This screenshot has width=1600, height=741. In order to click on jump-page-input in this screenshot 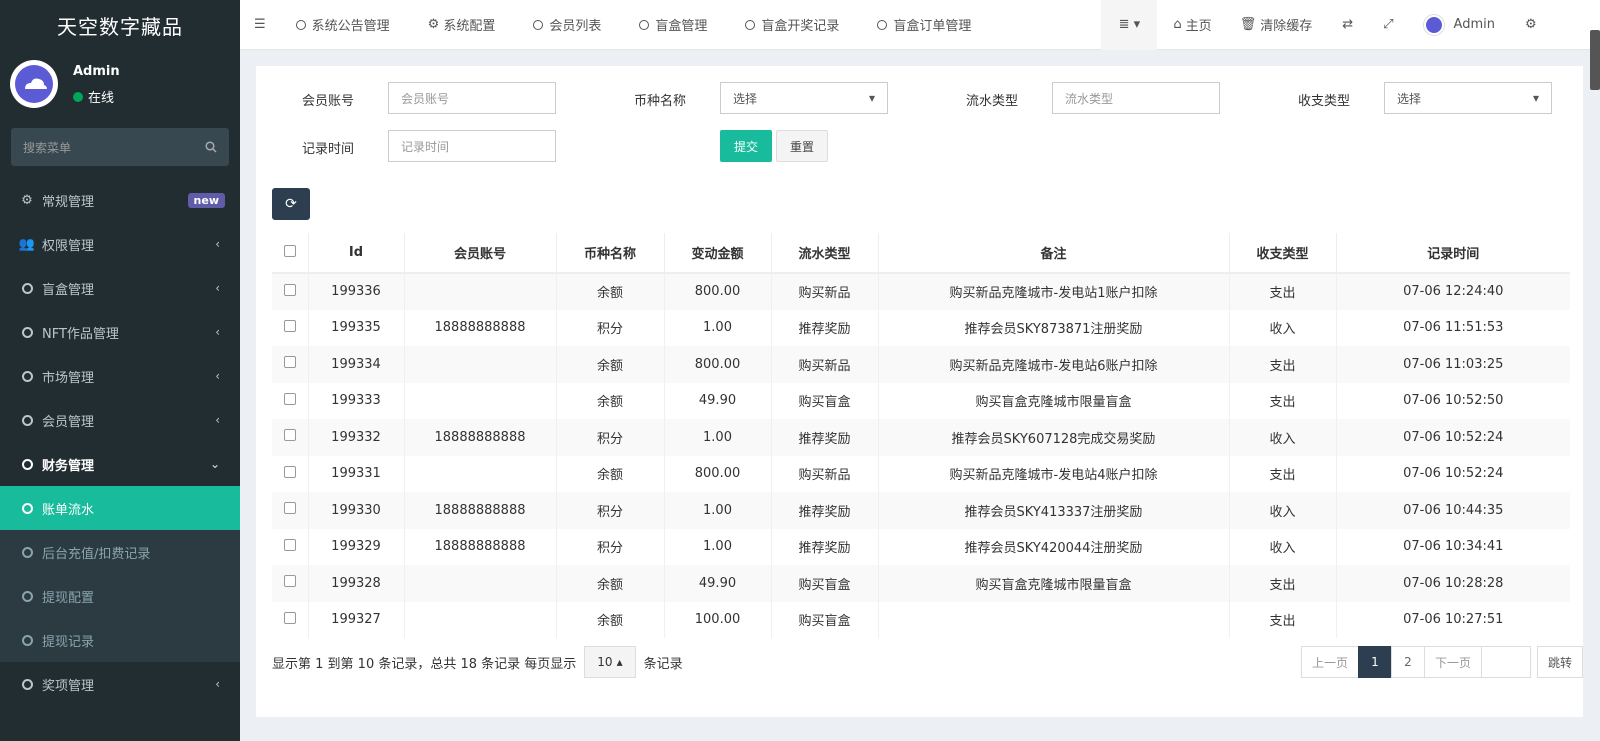, I will do `click(1505, 662)`.